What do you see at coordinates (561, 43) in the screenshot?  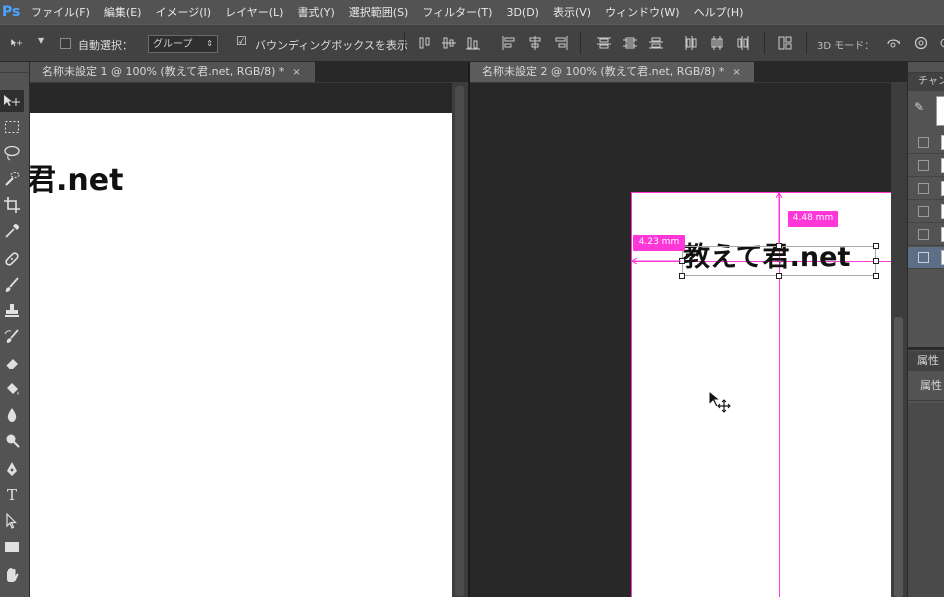 I see `align-right-icon` at bounding box center [561, 43].